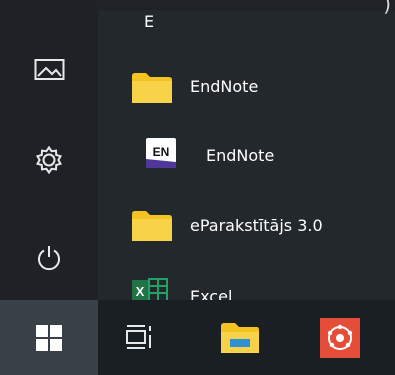  I want to click on red-app-icon, so click(340, 337).